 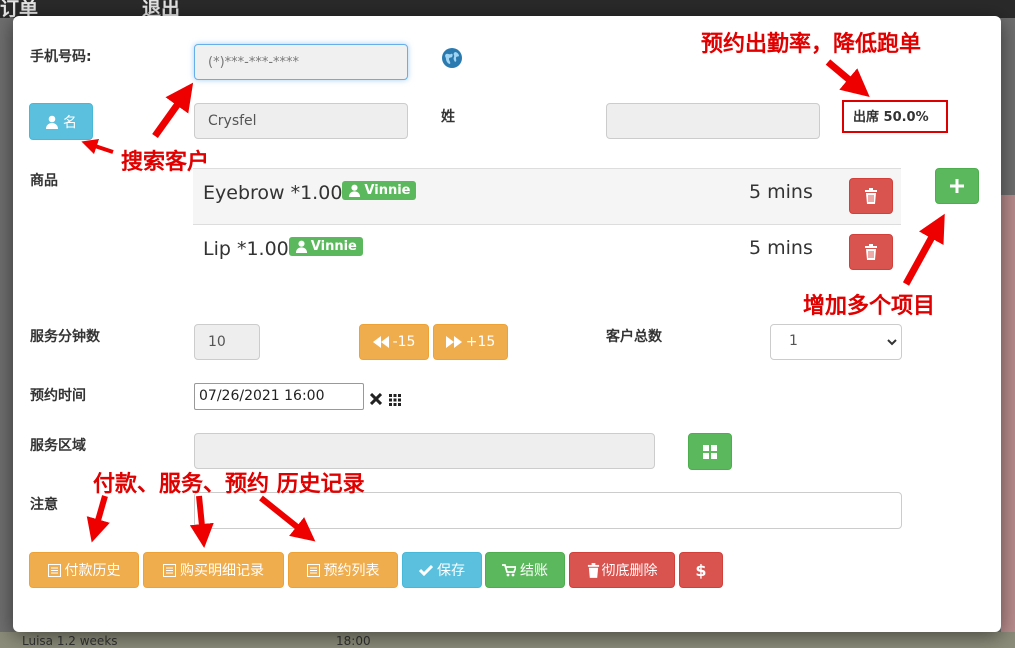 What do you see at coordinates (173, 110) in the screenshot?
I see `arrow-to-phone` at bounding box center [173, 110].